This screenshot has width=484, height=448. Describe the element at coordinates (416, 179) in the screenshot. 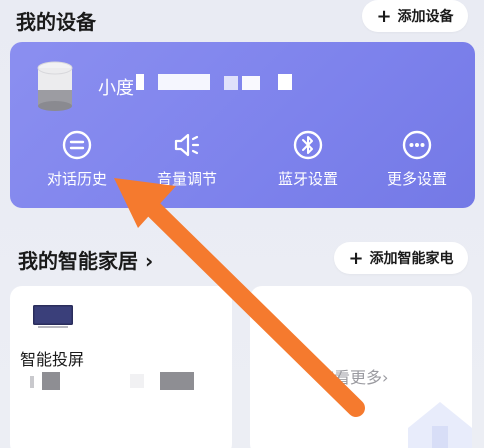

I see `more-settings-label: 更多设置` at that location.